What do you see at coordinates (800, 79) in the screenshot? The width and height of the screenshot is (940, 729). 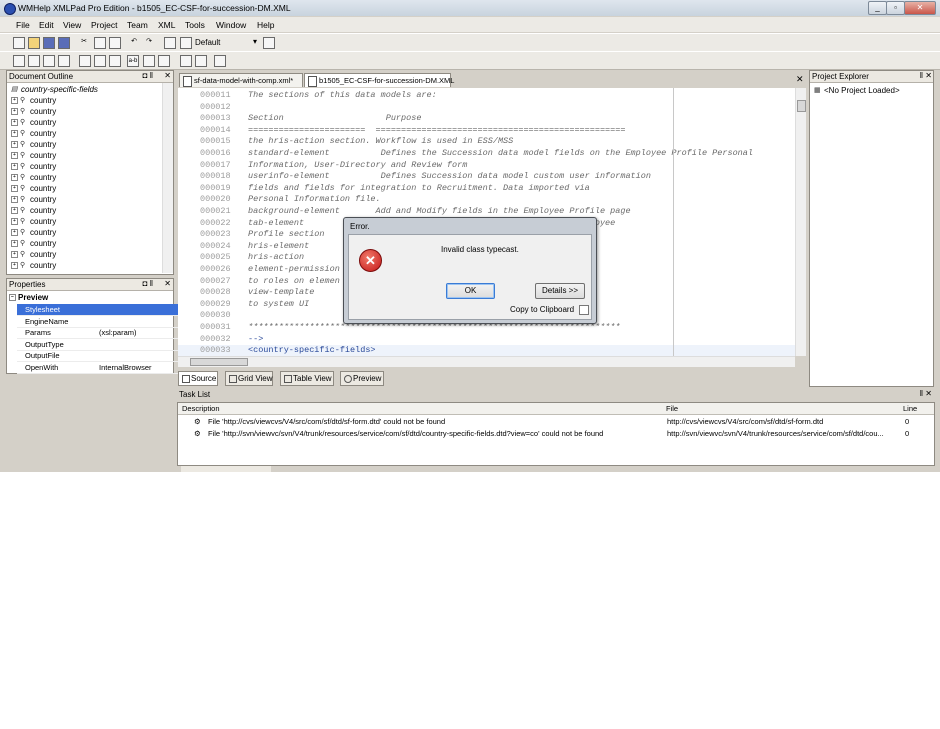 I see `close-tab-icon: ✕` at bounding box center [800, 79].